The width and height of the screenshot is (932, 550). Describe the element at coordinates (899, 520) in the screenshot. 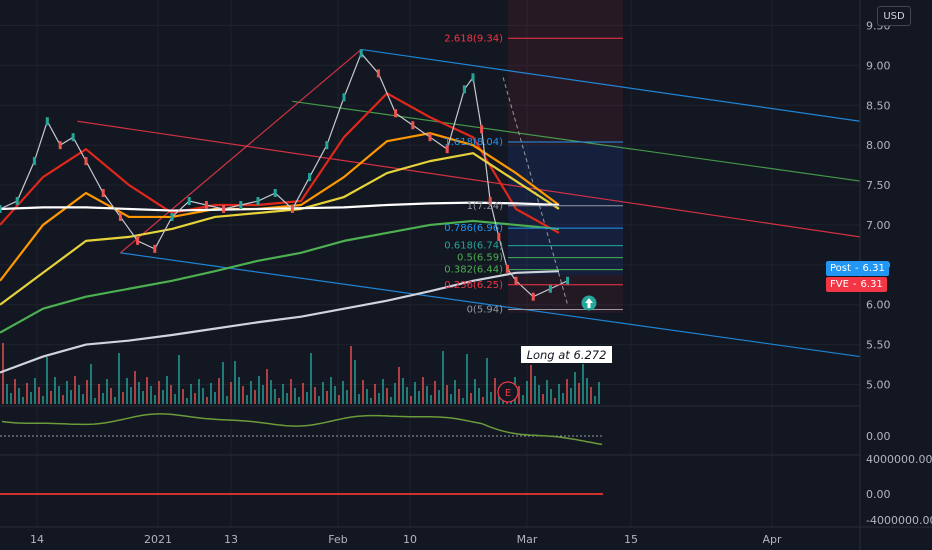

I see `volume-tick-label: -4000000.00` at that location.